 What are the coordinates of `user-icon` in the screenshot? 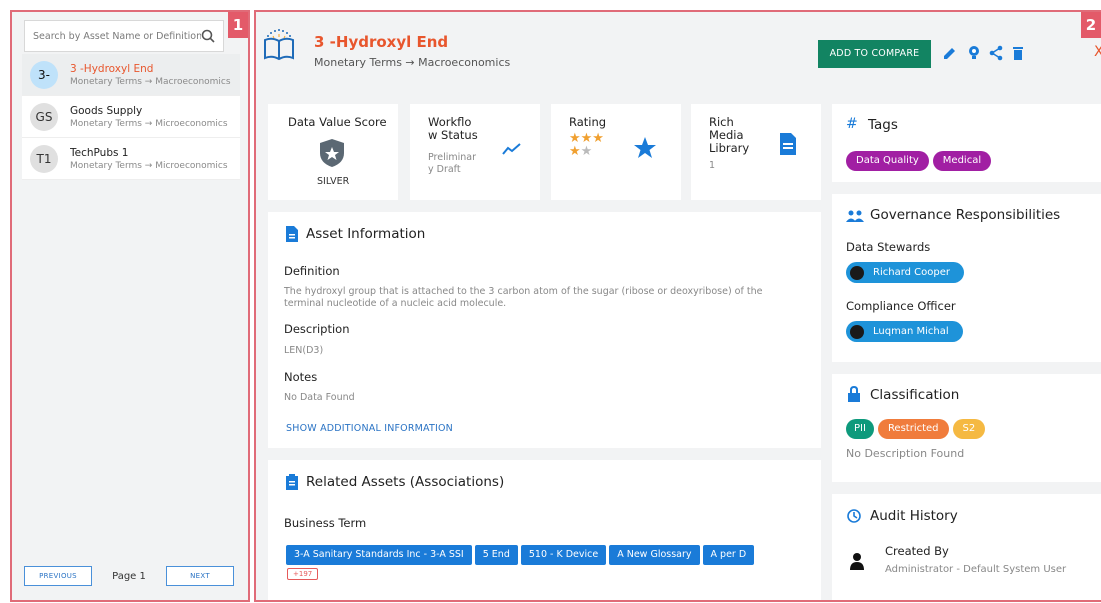 It's located at (857, 561).